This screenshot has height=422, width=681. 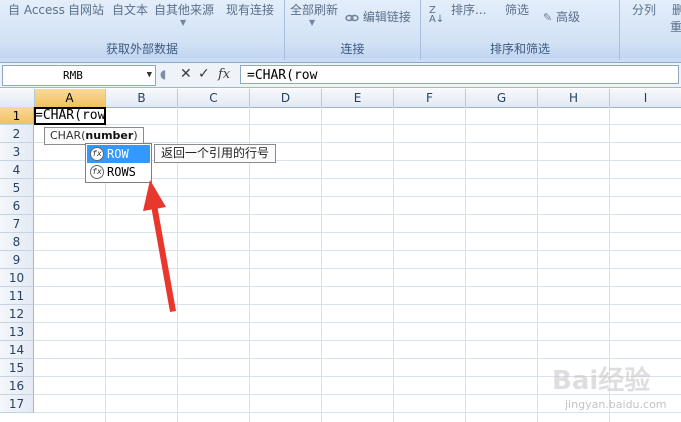 What do you see at coordinates (163, 74) in the screenshot?
I see `drag-handle-icon: ◖` at bounding box center [163, 74].